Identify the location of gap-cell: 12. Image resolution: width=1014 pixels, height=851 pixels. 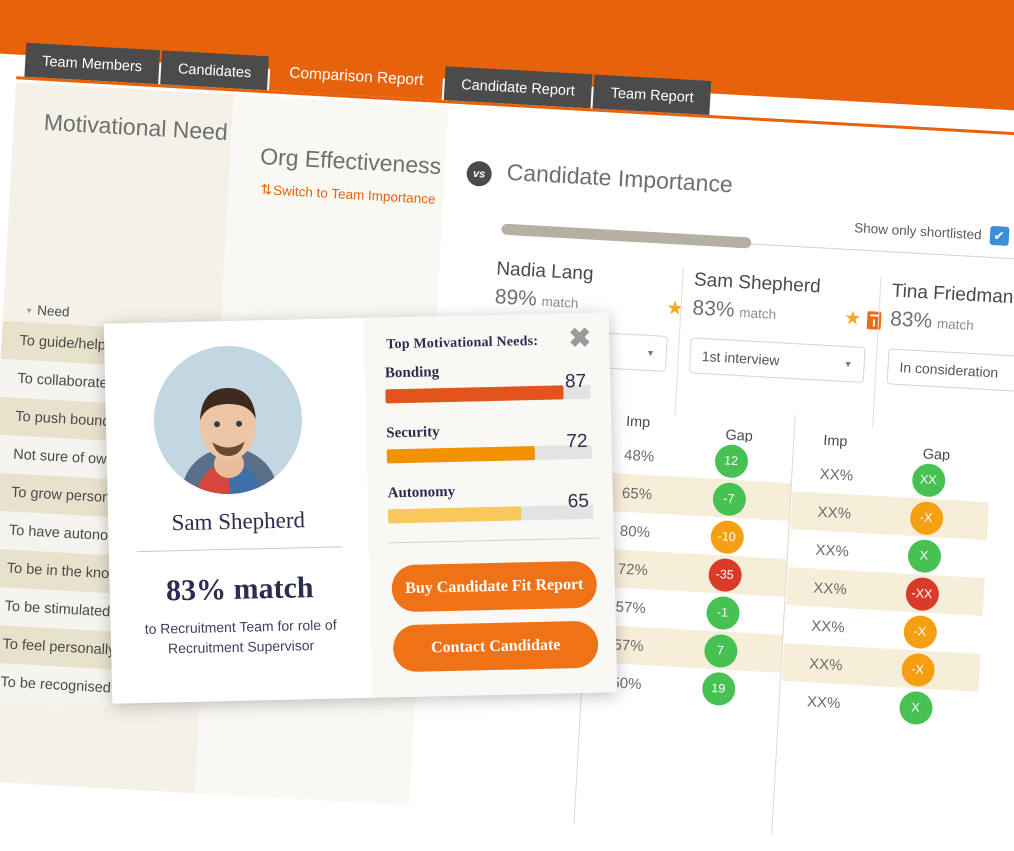
(731, 461).